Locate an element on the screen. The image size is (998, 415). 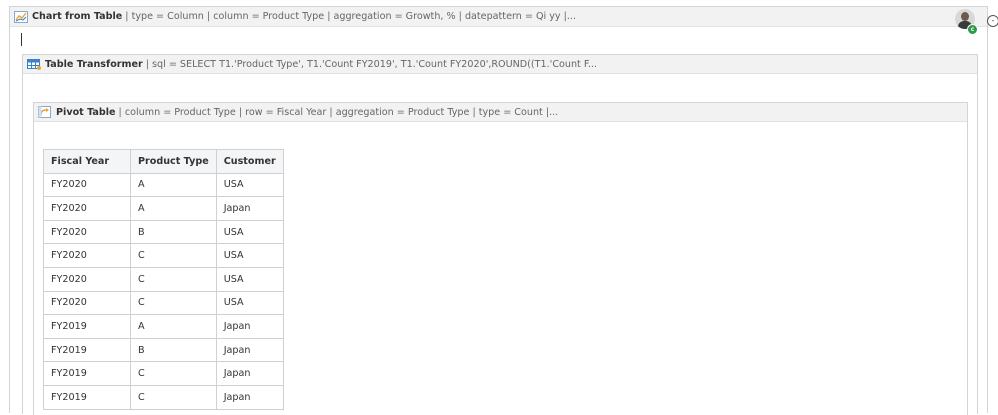
table-row: FY2019 A Japan is located at coordinates (163, 326).